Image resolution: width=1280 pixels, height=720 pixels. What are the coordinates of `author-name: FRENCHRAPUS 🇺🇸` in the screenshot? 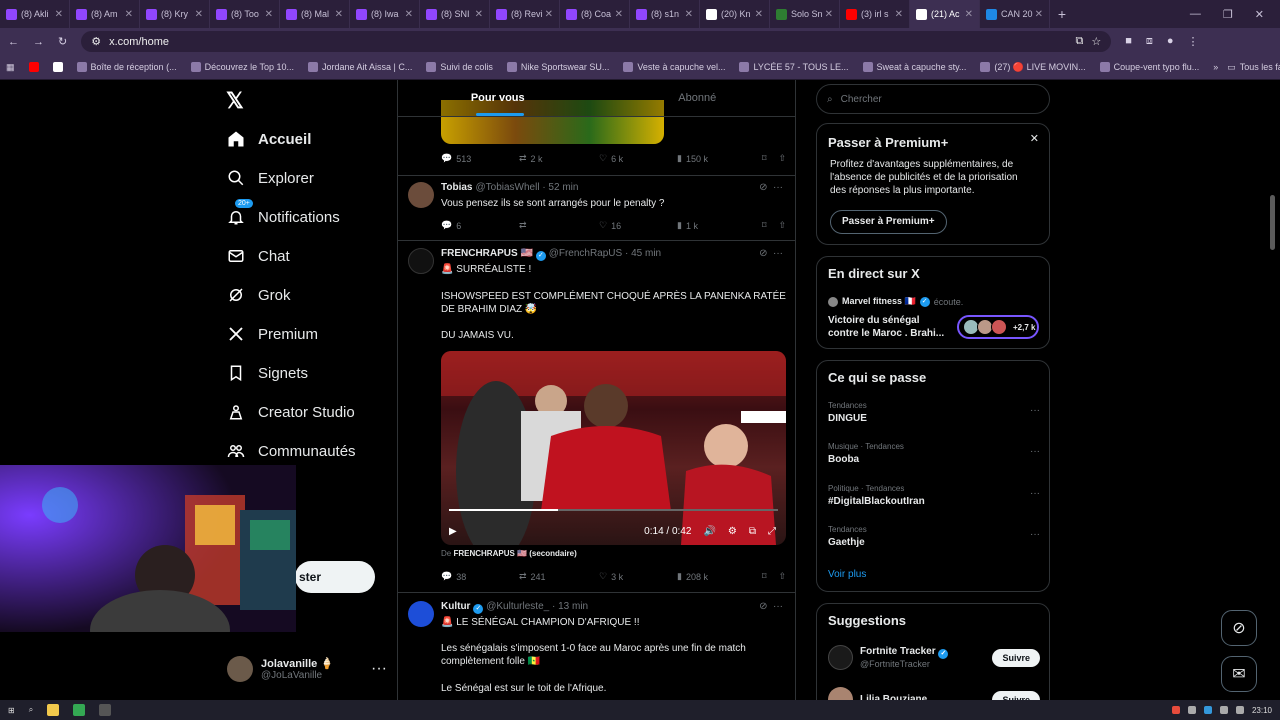 It's located at (487, 253).